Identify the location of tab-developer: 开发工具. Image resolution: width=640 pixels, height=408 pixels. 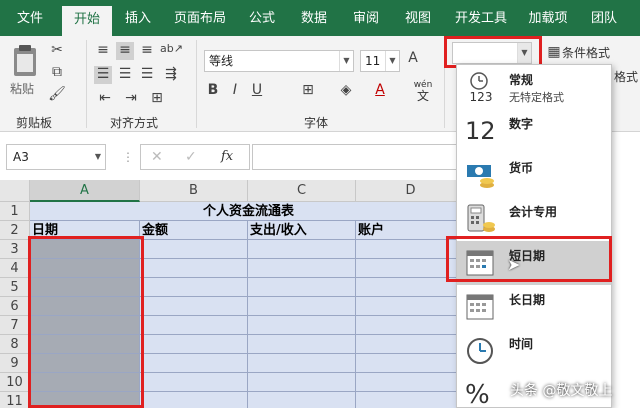
(481, 18).